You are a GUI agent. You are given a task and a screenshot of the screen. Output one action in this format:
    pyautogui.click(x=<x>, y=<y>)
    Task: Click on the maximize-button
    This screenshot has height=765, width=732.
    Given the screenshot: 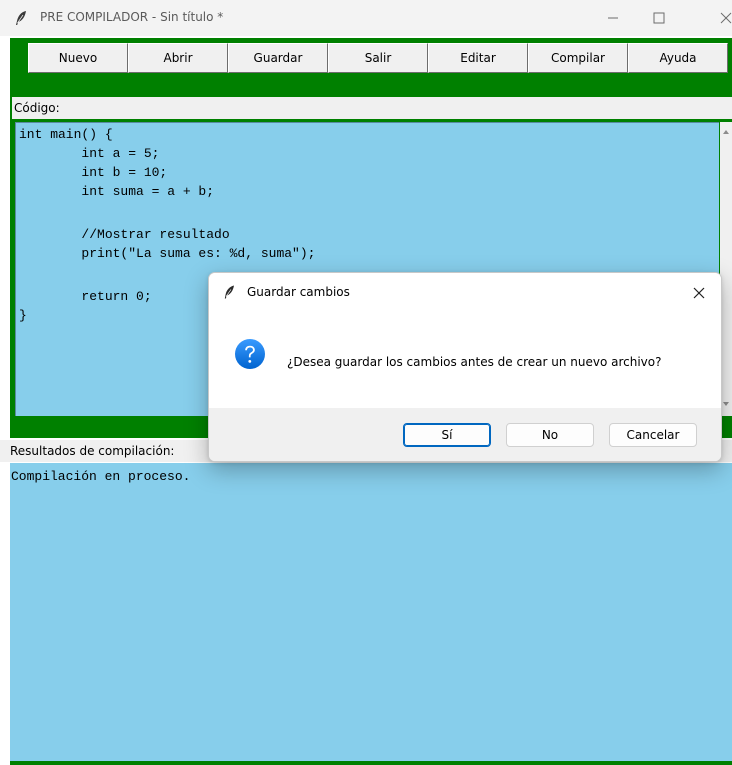 What is the action you would take?
    pyautogui.click(x=659, y=18)
    